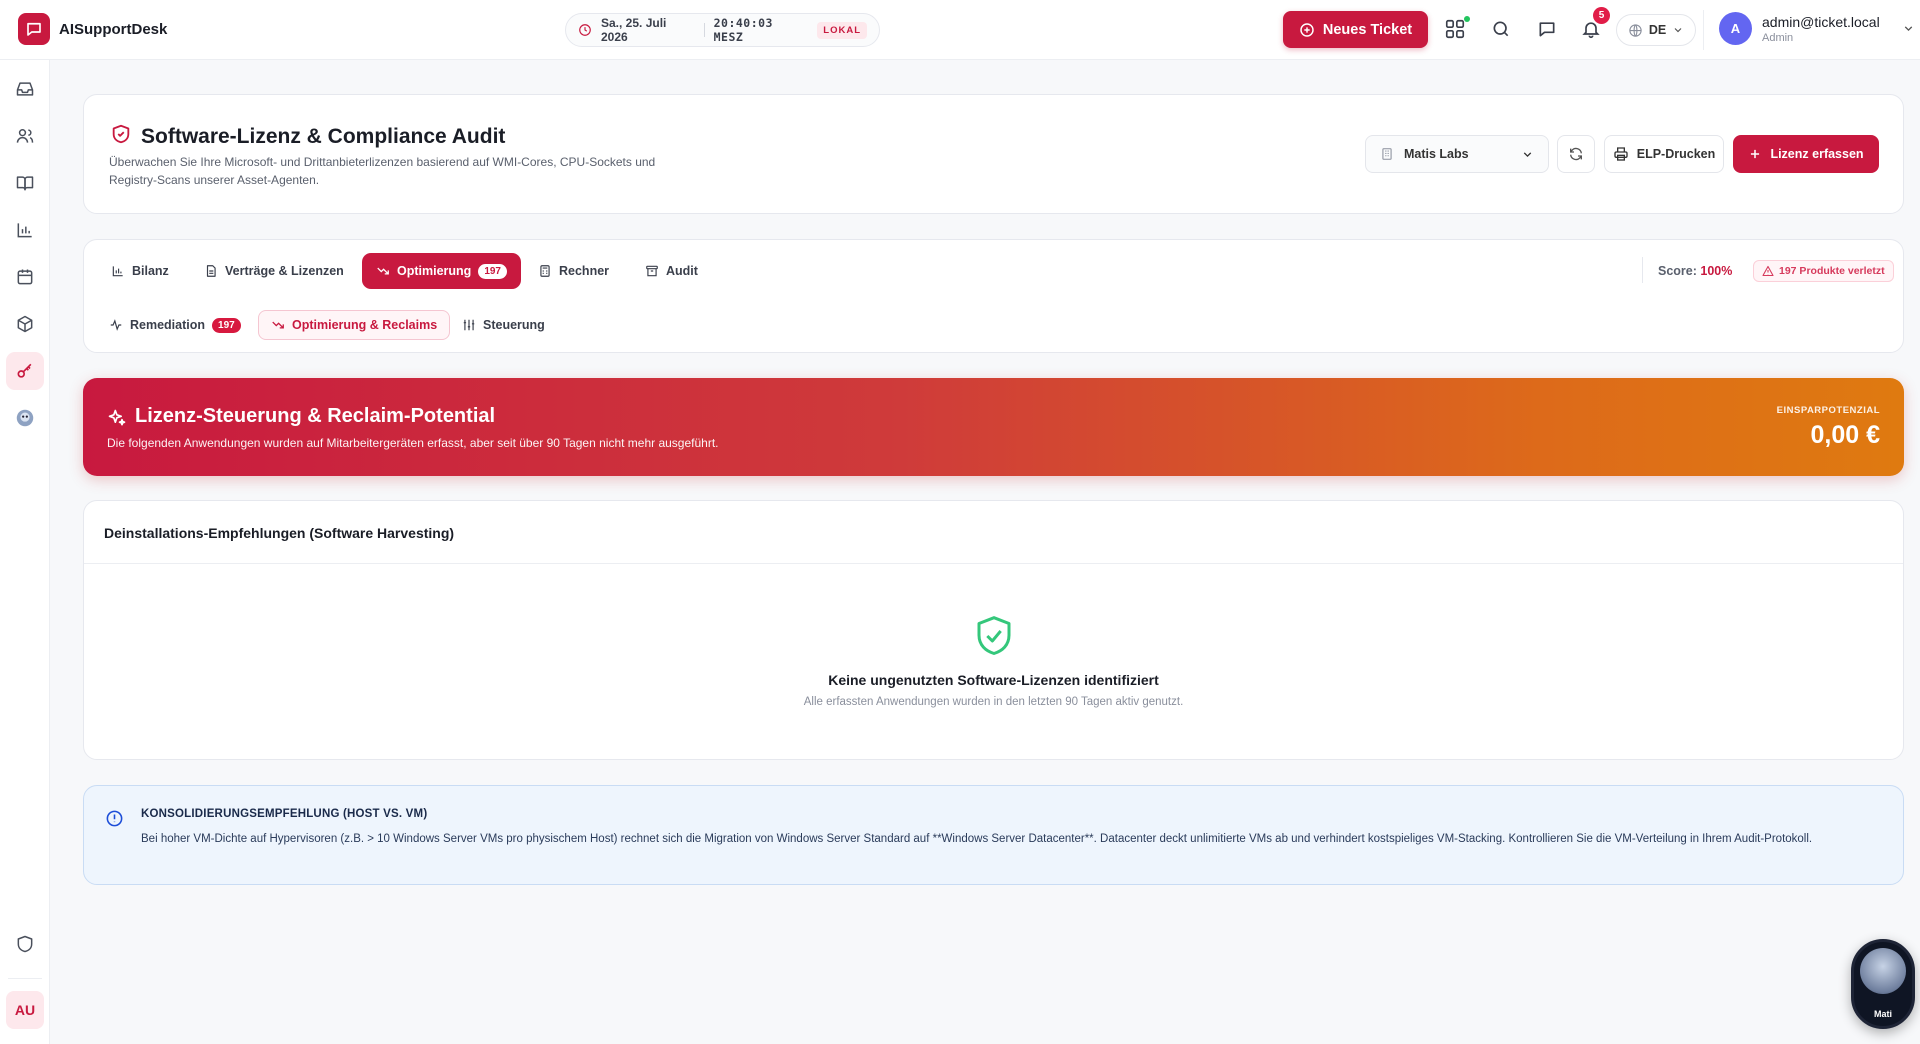 The width and height of the screenshot is (1920, 1044). I want to click on tab-label: Audit, so click(682, 271).